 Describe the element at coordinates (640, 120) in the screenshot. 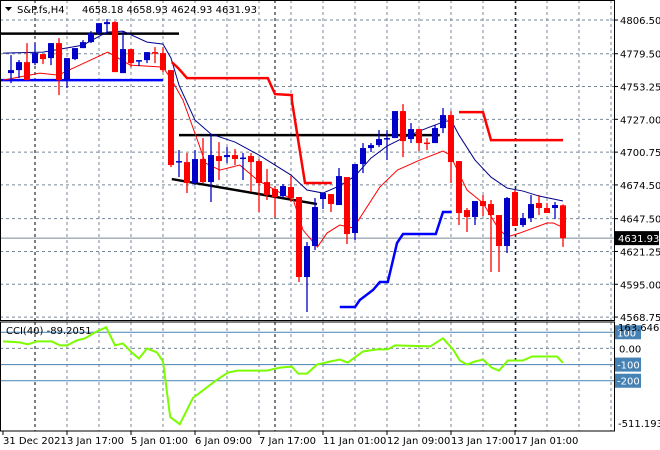

I see `y-tick-label: 4727.00` at that location.